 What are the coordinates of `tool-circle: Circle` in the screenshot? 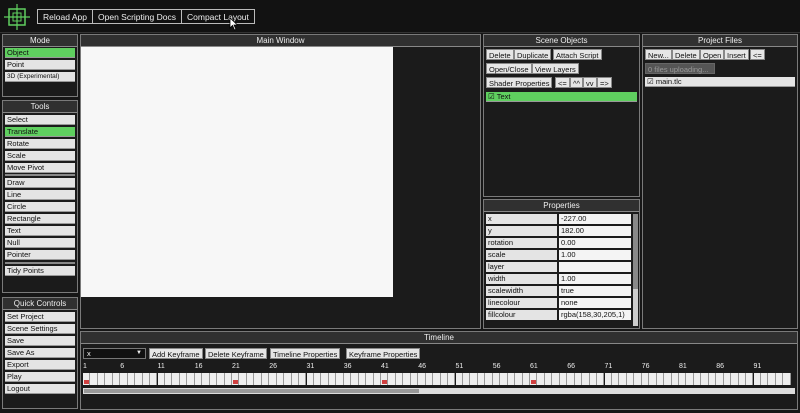 It's located at (40, 207).